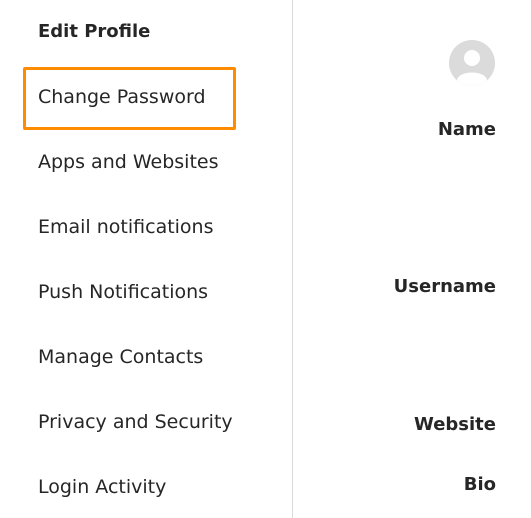 The image size is (531, 518). What do you see at coordinates (479, 484) in the screenshot?
I see `bio-label: Bio` at bounding box center [479, 484].